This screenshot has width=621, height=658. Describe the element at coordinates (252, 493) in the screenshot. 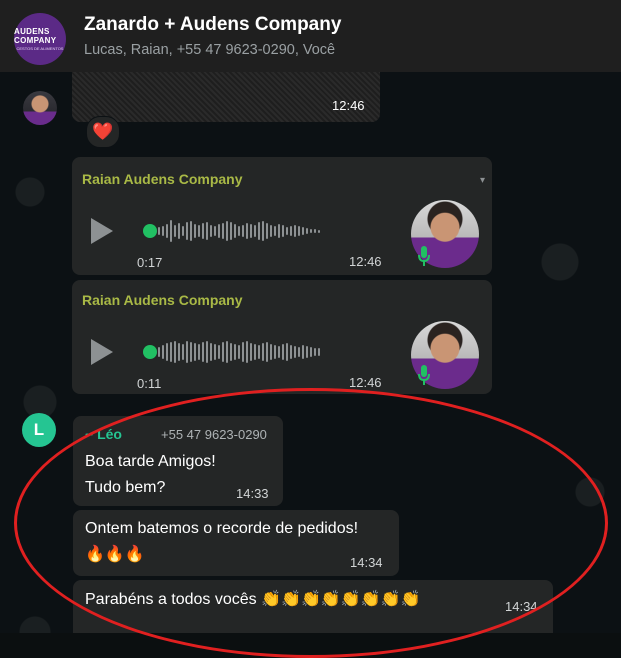

I see `message-time: 14:33` at that location.